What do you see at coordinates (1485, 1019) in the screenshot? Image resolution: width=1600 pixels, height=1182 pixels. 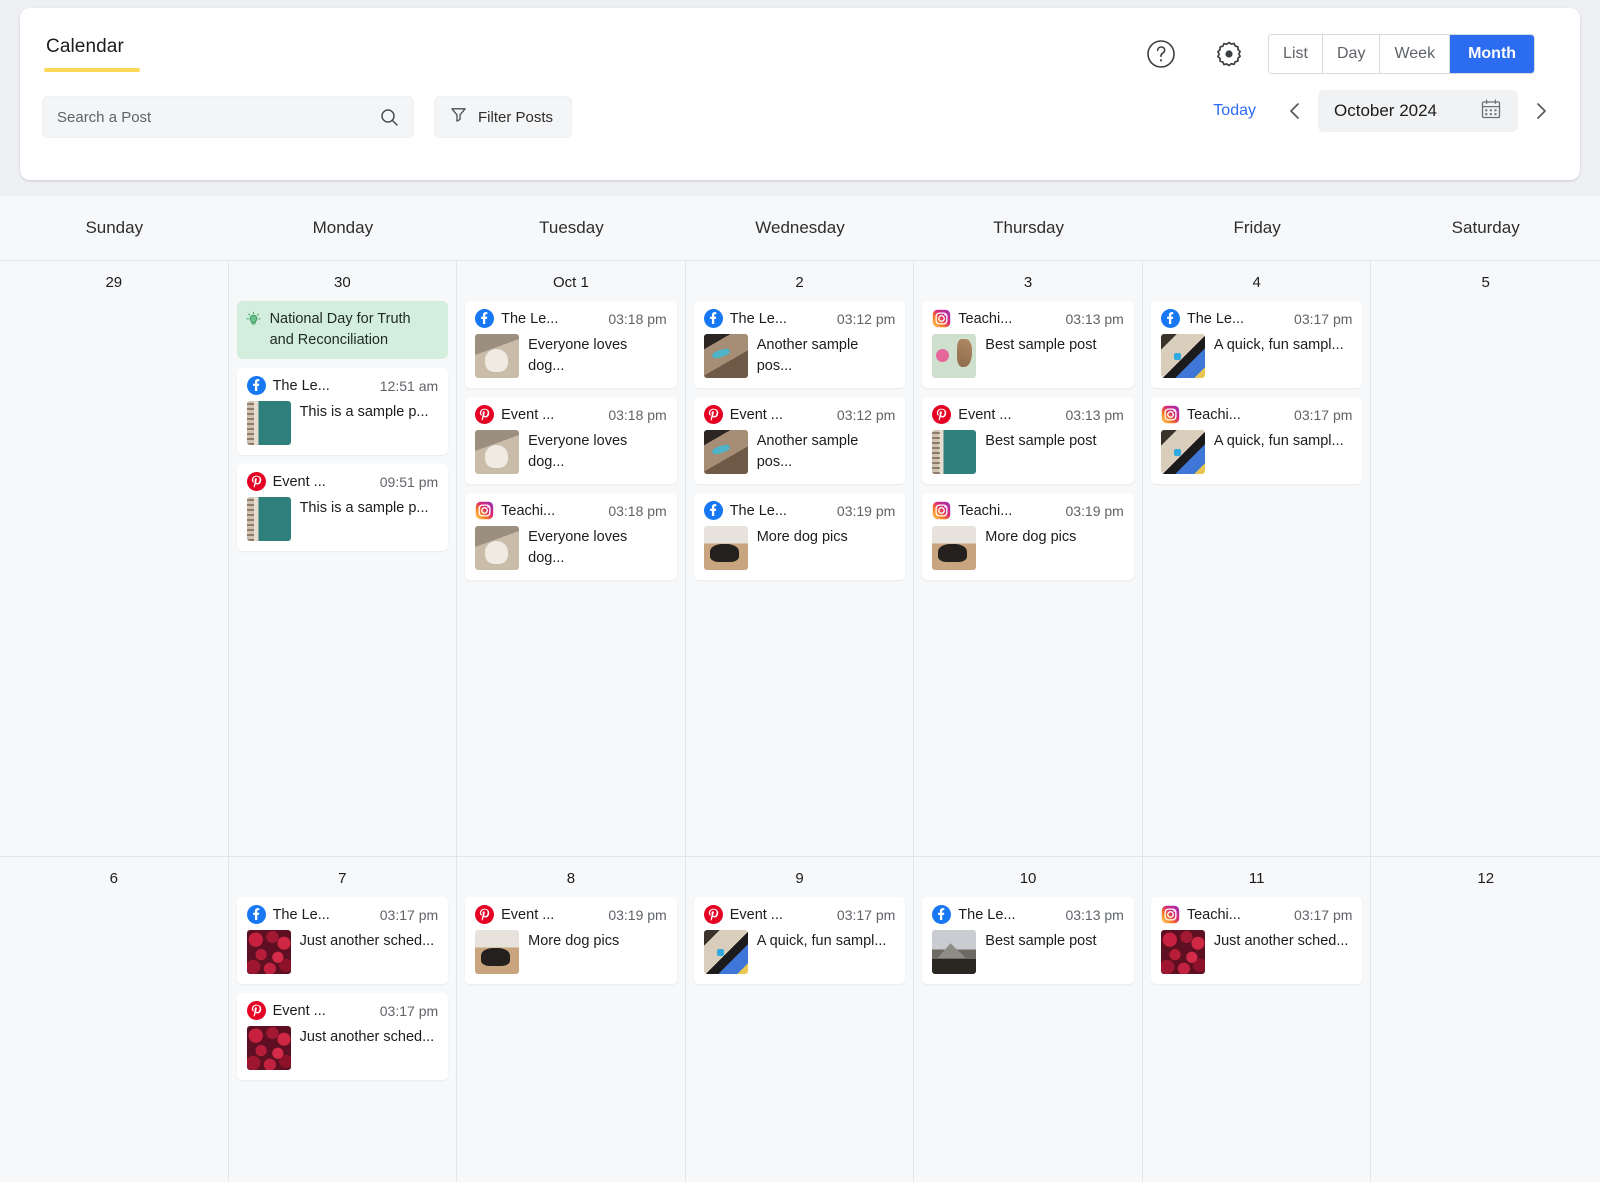 I see `day-cell: 12` at bounding box center [1485, 1019].